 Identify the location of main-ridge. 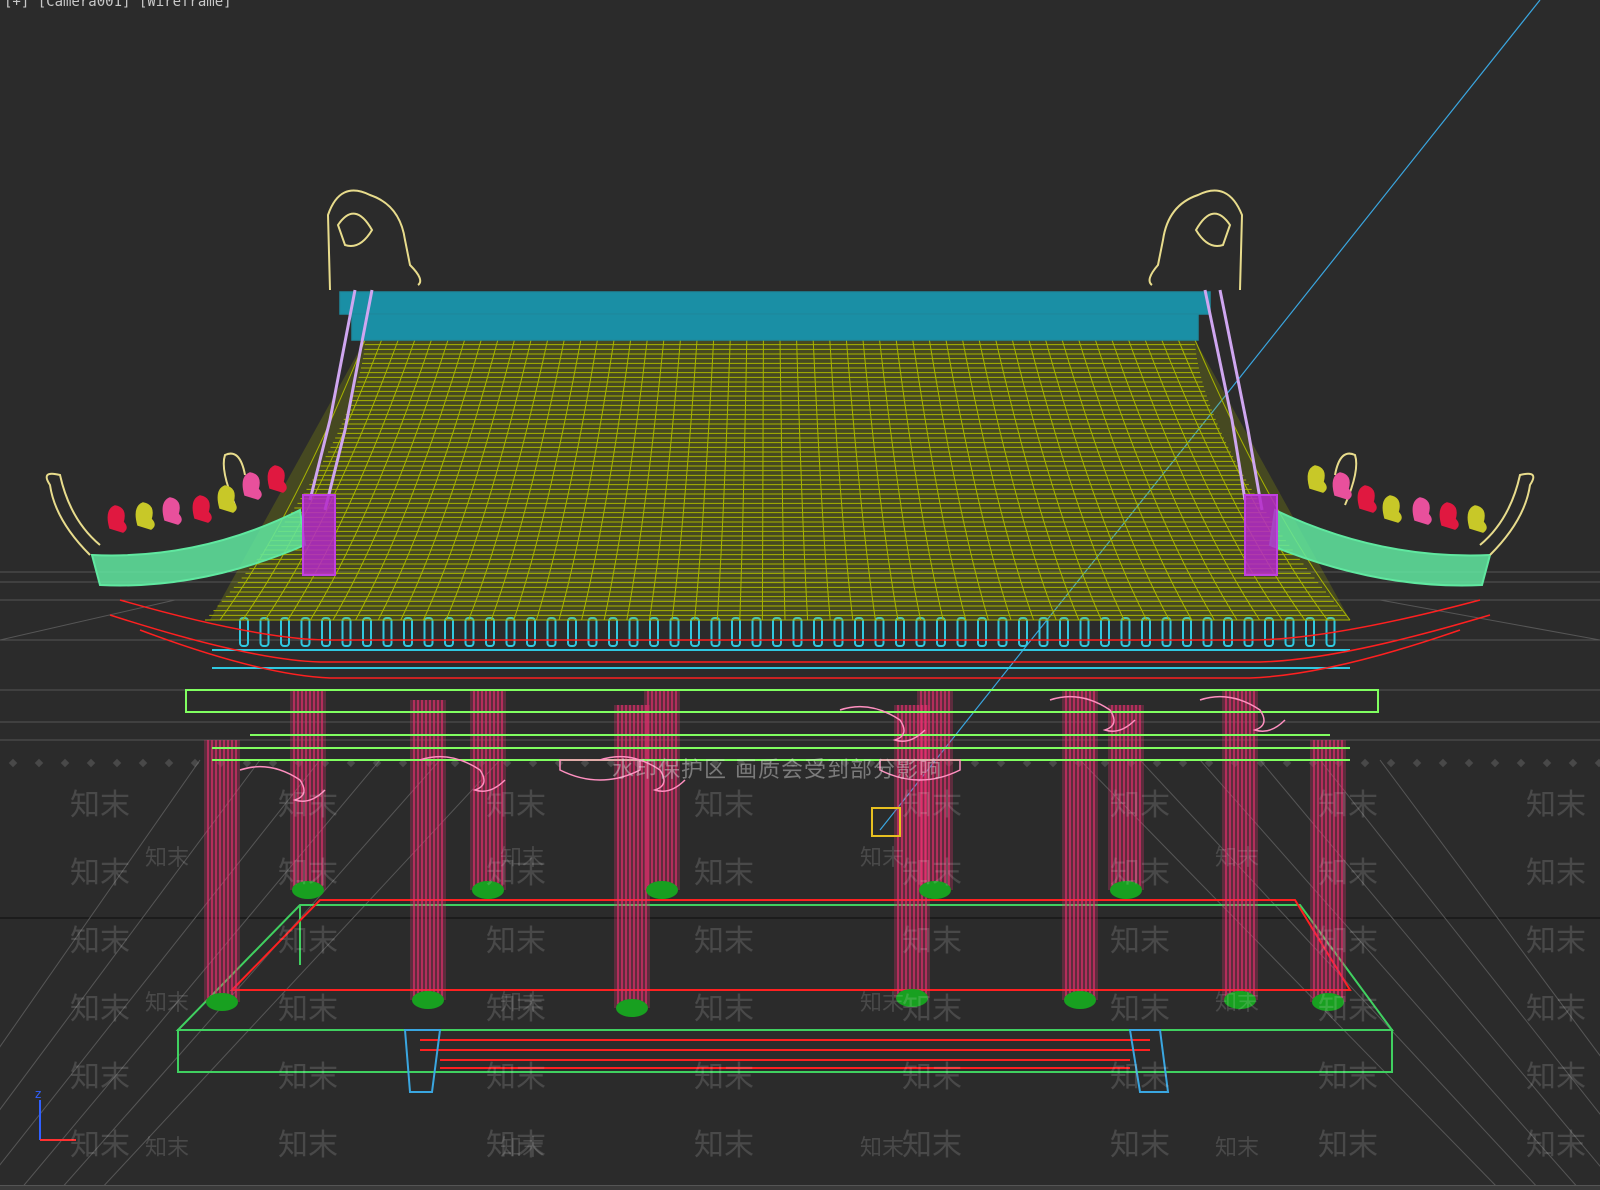
(775, 316).